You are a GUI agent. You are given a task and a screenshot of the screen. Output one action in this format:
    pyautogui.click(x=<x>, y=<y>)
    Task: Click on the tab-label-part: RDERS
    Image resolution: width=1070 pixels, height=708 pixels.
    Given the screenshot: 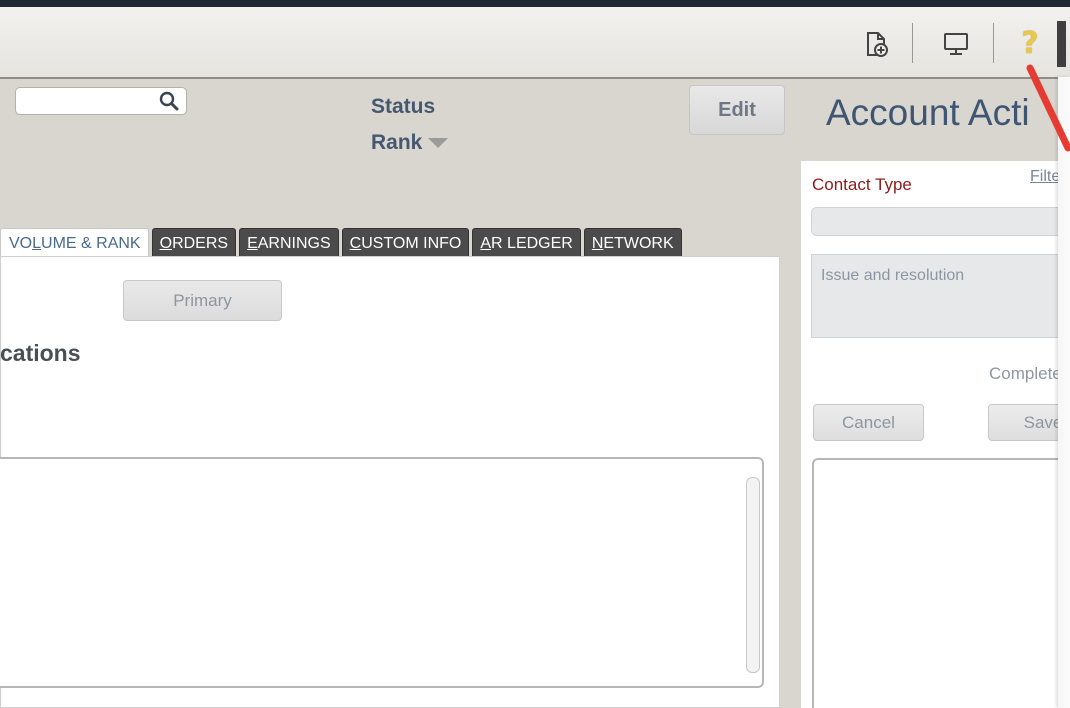 What is the action you would take?
    pyautogui.click(x=200, y=243)
    